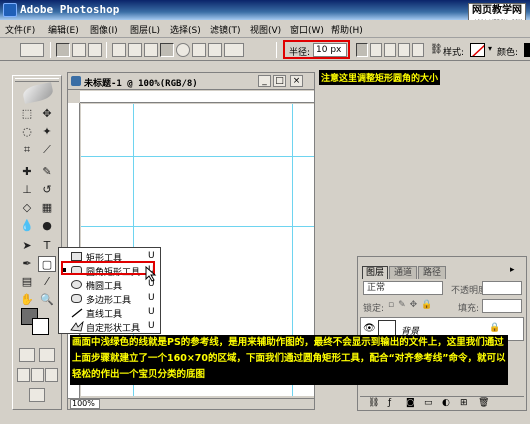  Describe the element at coordinates (27, 246) in the screenshot. I see `path-selection-icon: ➤` at that location.